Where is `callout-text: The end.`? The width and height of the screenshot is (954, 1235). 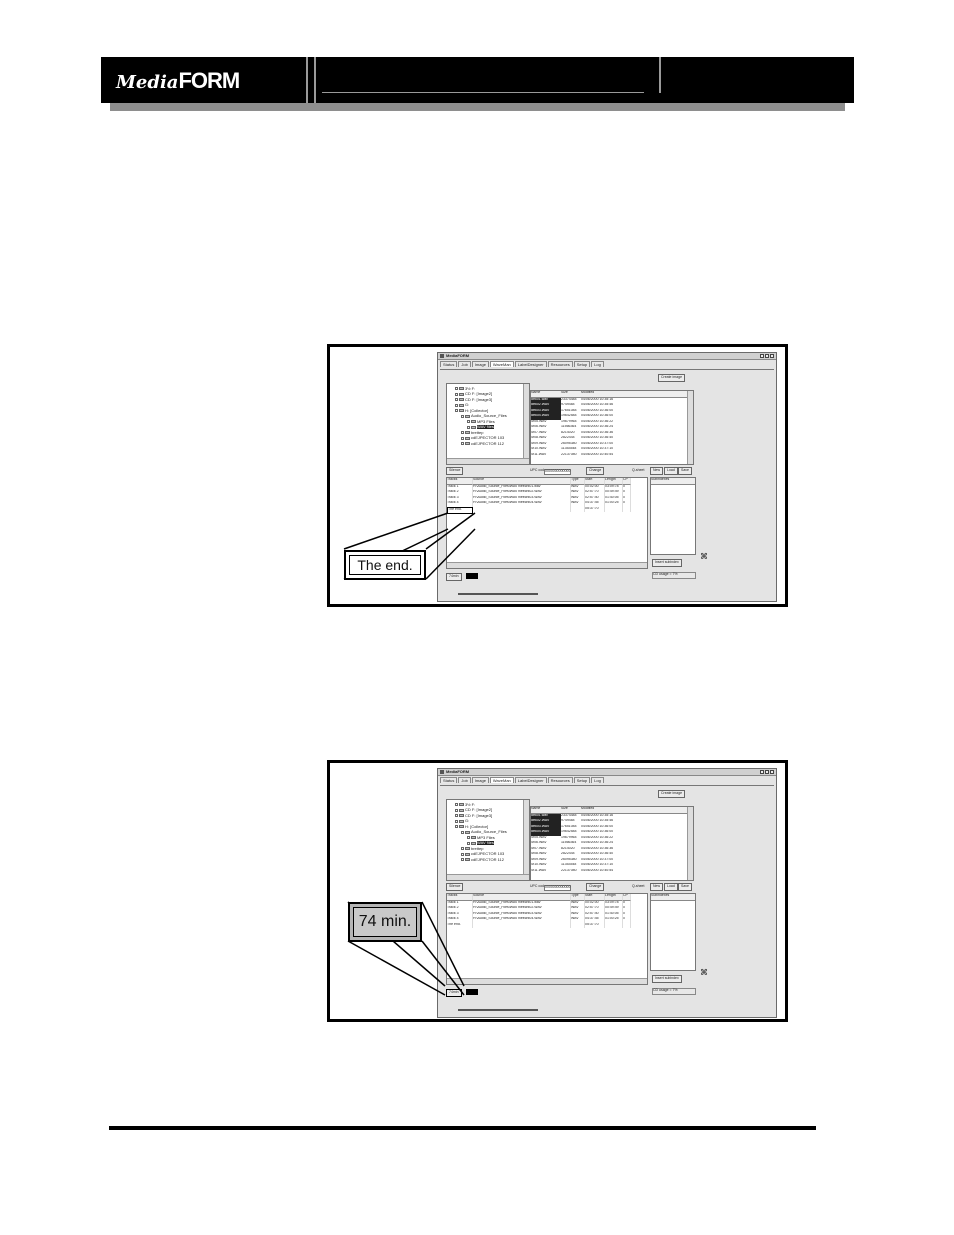
callout-text: The end. is located at coordinates (385, 565).